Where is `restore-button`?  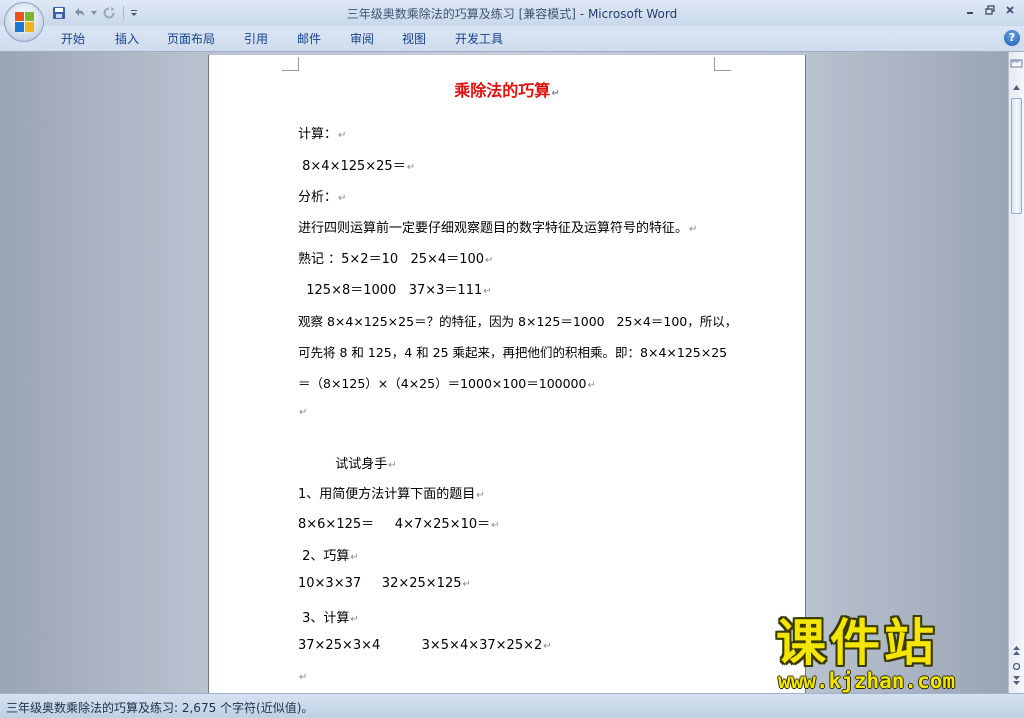
restore-button is located at coordinates (990, 10).